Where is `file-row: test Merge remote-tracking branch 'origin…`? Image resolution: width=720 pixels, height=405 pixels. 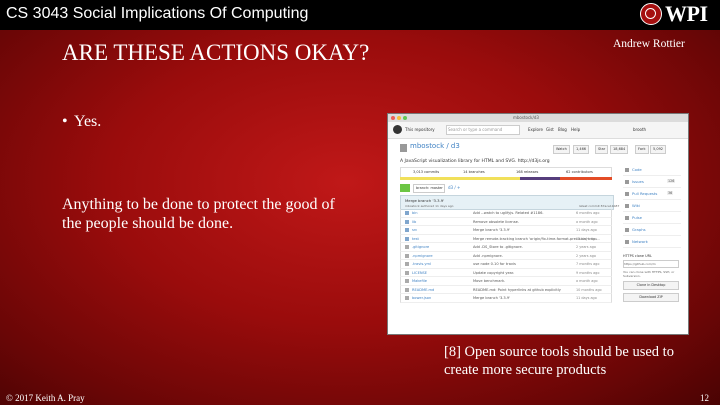 file-row: test Merge remote-tracking branch 'origin… is located at coordinates (506, 238).